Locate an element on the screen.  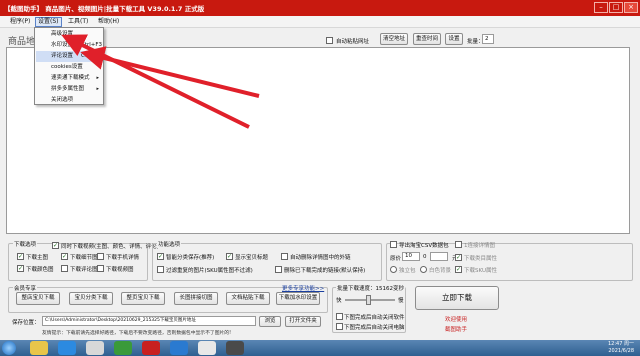
red-app-icon is located at coordinates (151, 348).